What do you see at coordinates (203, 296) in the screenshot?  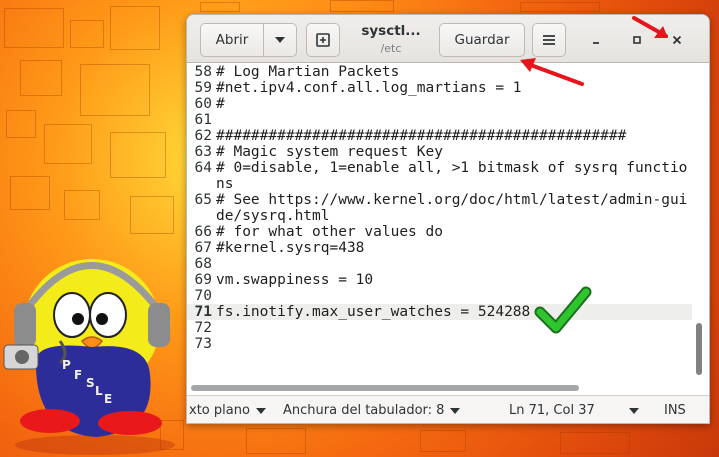 I see `line-number: 70` at bounding box center [203, 296].